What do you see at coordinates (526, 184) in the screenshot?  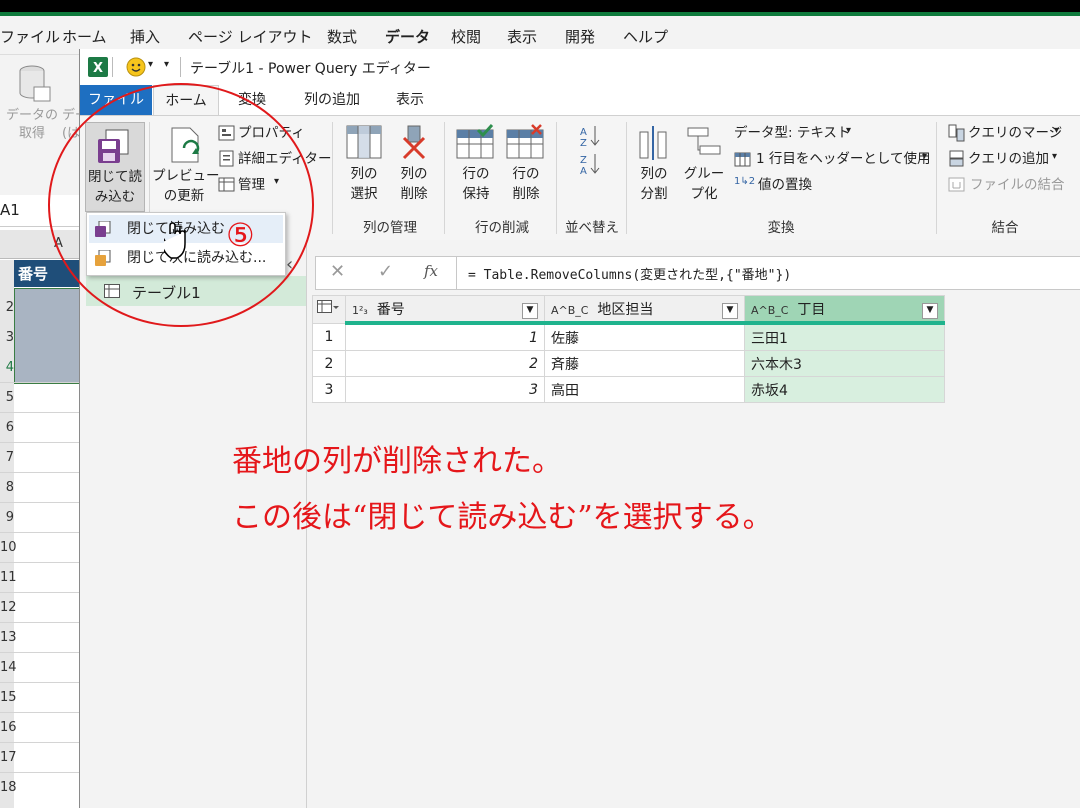 I see `remove-rows-button: 行の 削除` at bounding box center [526, 184].